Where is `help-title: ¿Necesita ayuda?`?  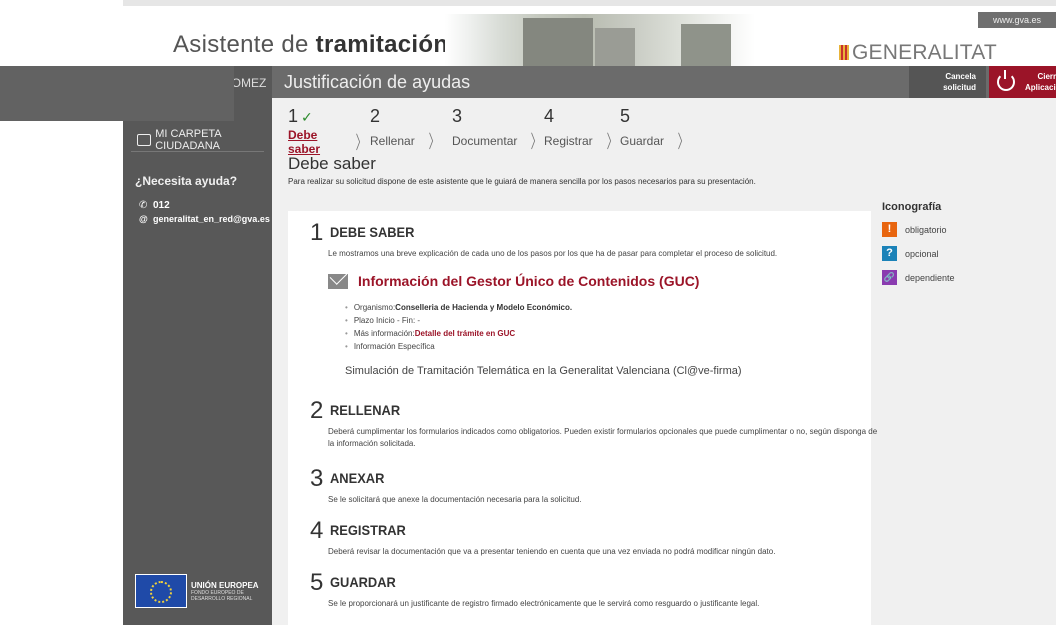 help-title: ¿Necesita ayuda? is located at coordinates (186, 181).